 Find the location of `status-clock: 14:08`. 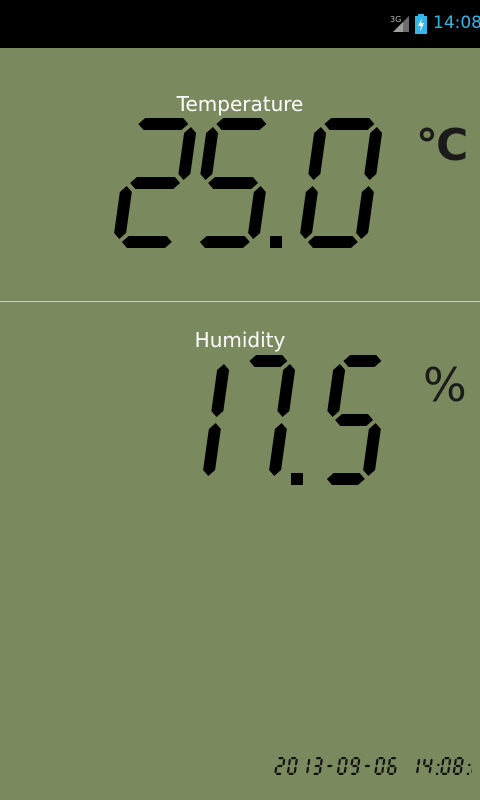

status-clock: 14:08 is located at coordinates (456, 23).